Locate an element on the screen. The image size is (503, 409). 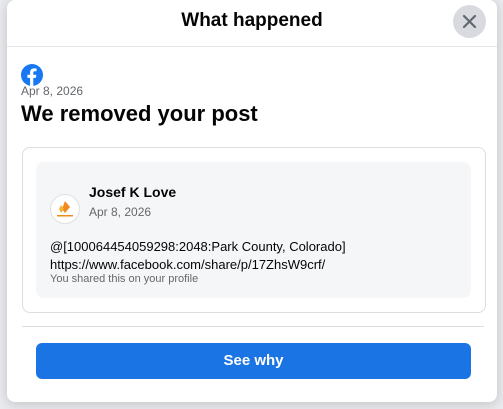
notice-date: Apr 8, 2026 is located at coordinates (52, 91).